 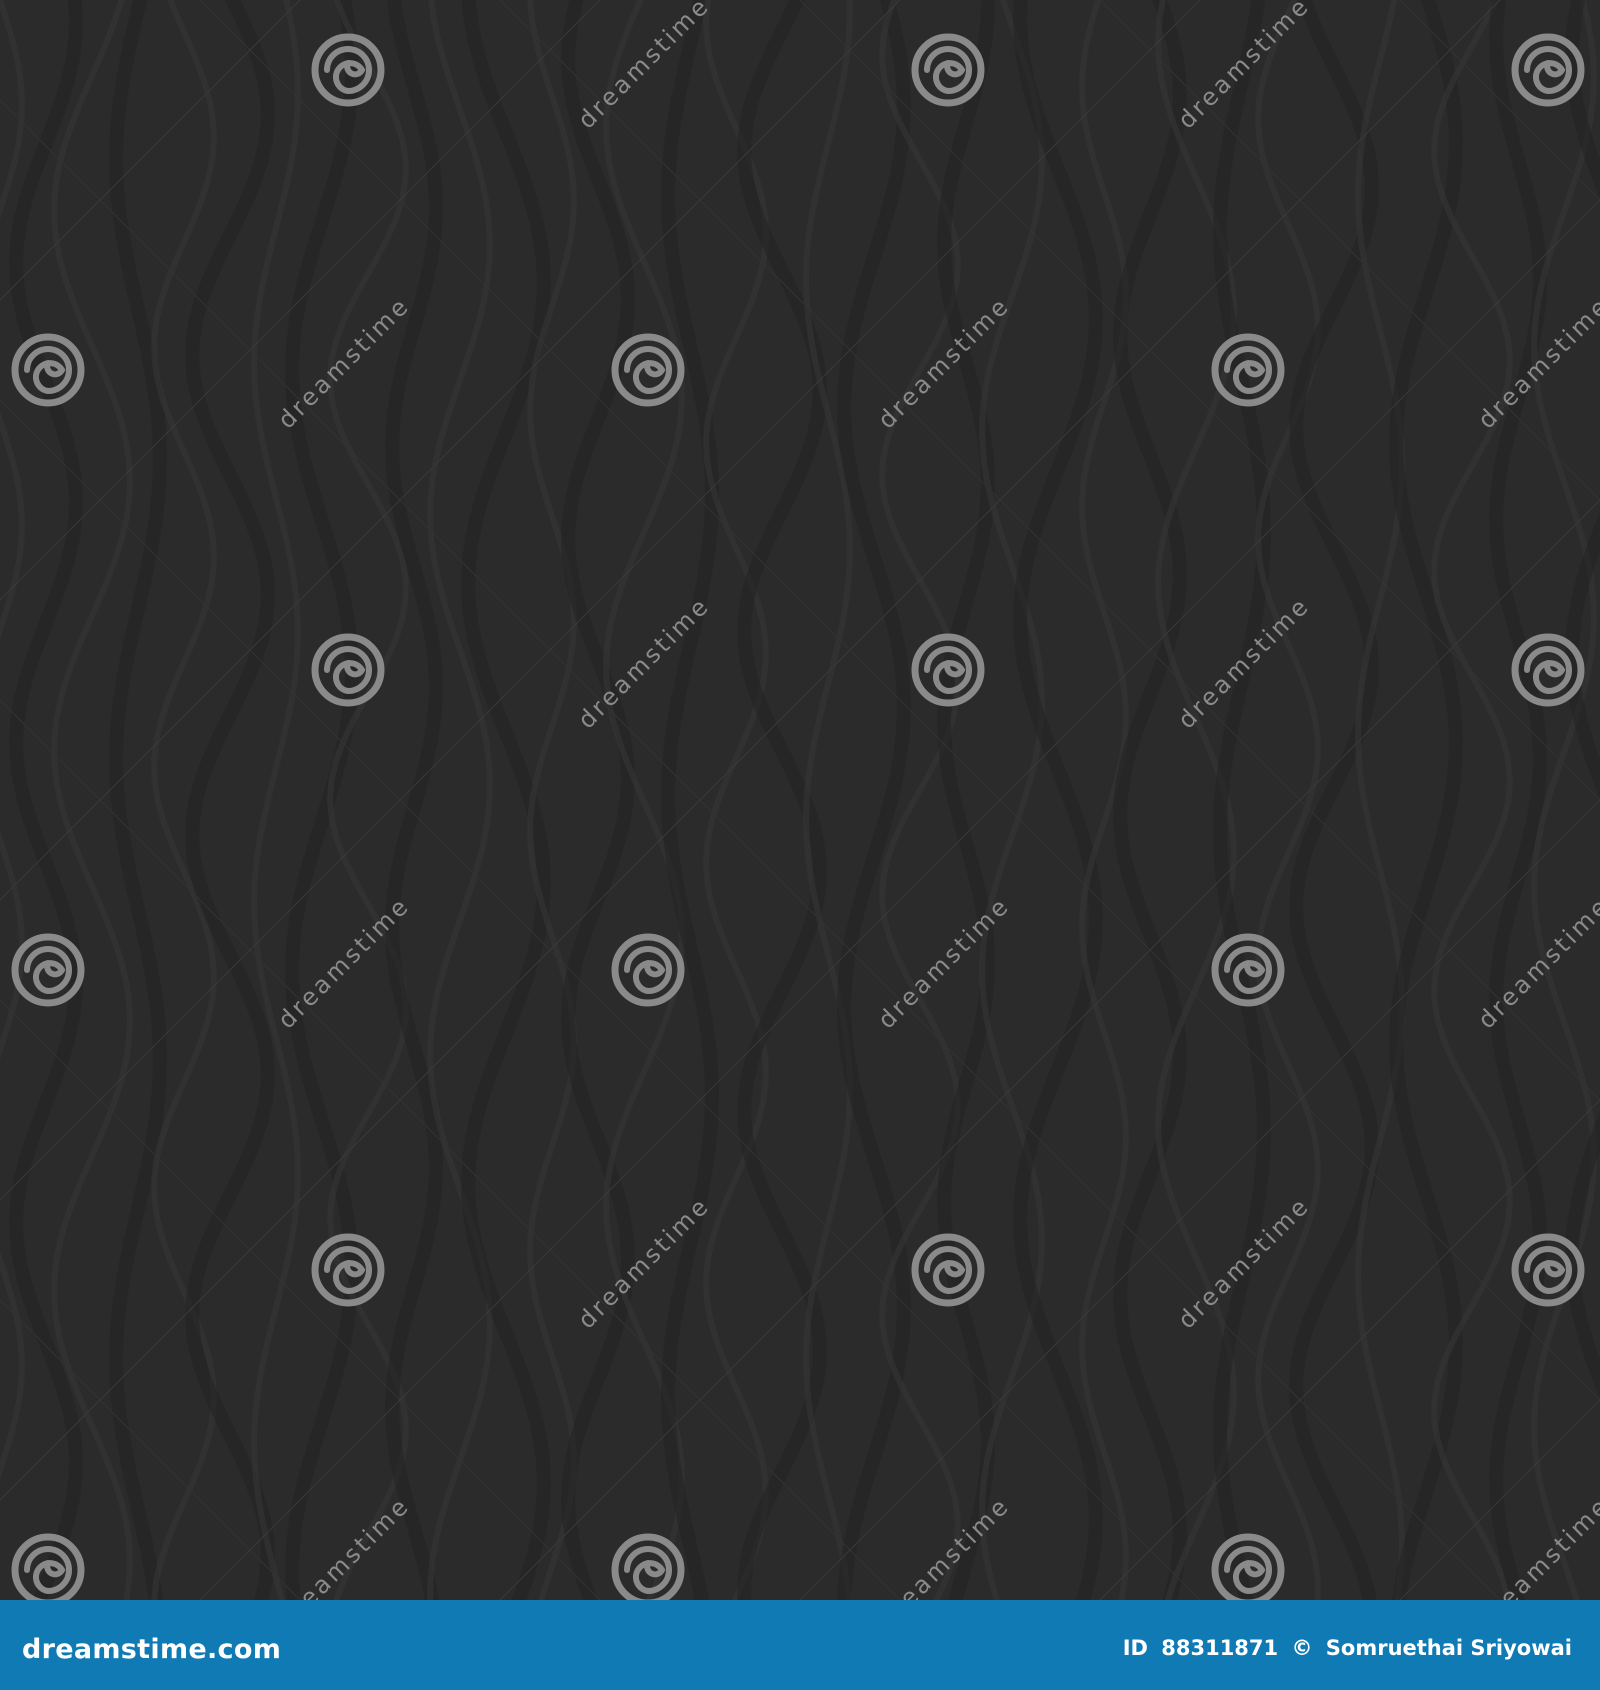 I want to click on footer-credit: ID 88311871 © Somruethai Sriyowai, so click(x=1347, y=1648).